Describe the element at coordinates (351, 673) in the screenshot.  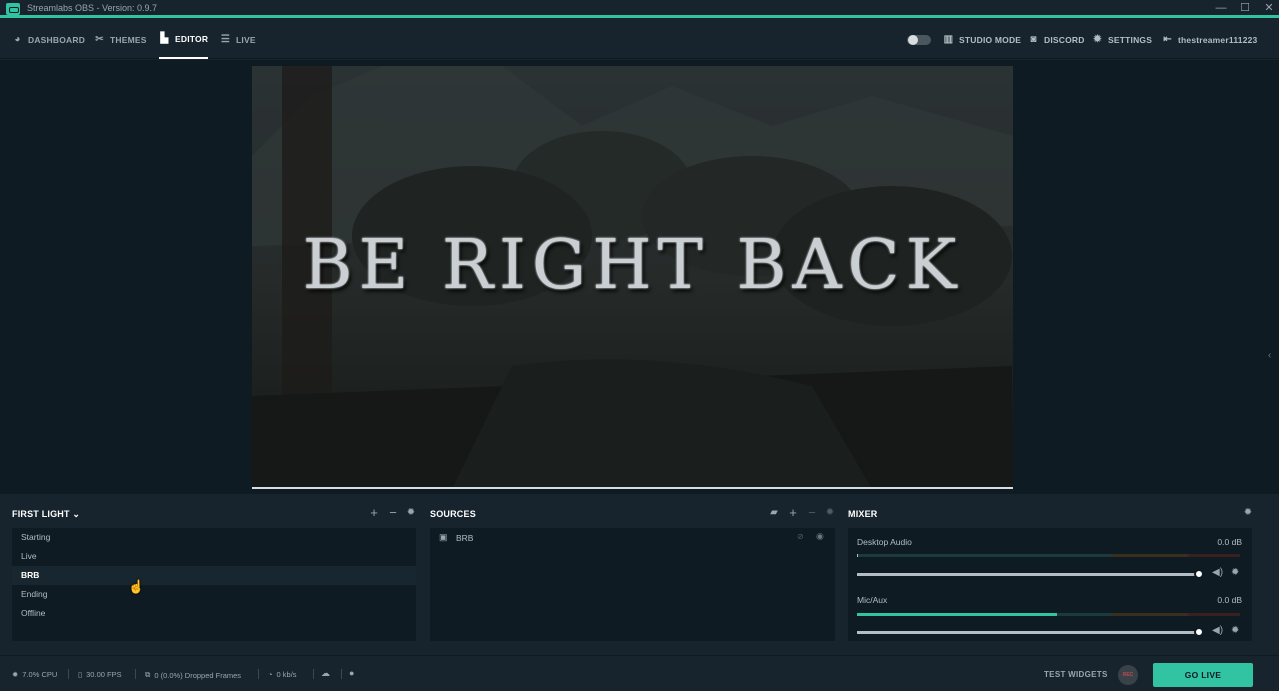
I see `info-icon: ●` at that location.